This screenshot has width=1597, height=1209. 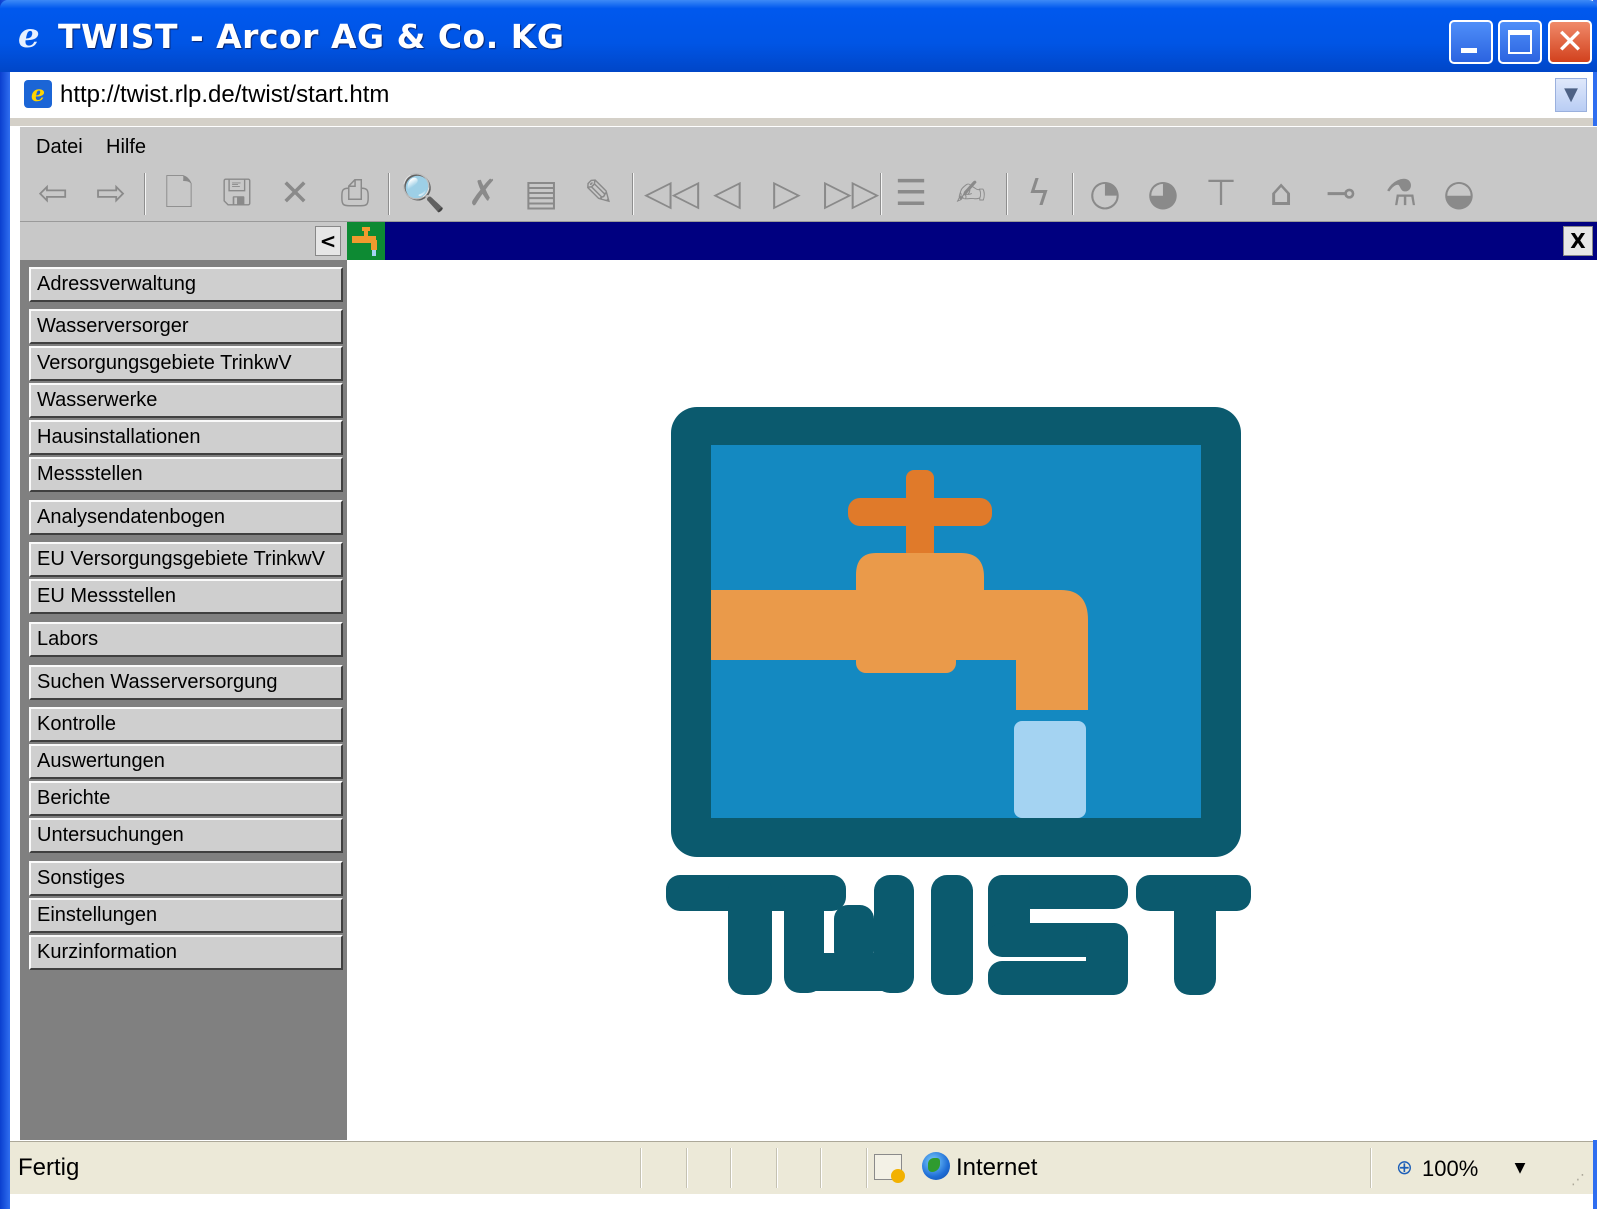 What do you see at coordinates (1469, 50) in the screenshot?
I see `minimize-icon` at bounding box center [1469, 50].